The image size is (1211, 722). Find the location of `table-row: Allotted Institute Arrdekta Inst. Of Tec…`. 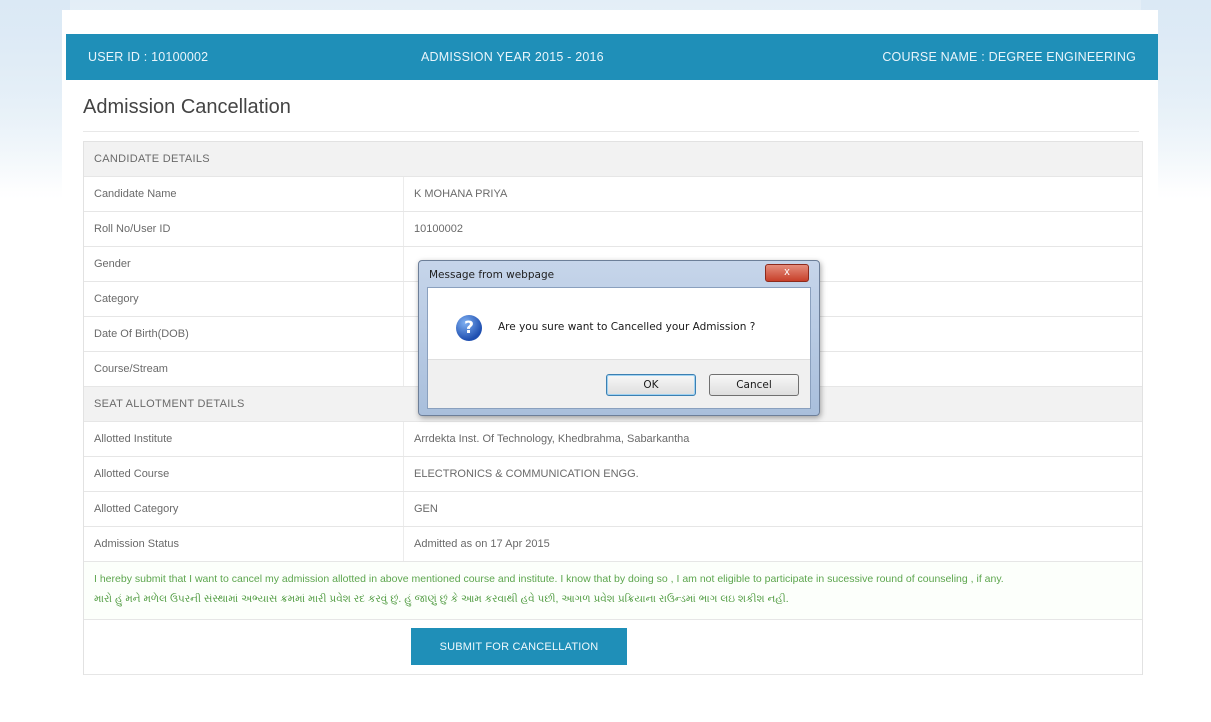

table-row: Allotted Institute Arrdekta Inst. Of Tec… is located at coordinates (613, 439).